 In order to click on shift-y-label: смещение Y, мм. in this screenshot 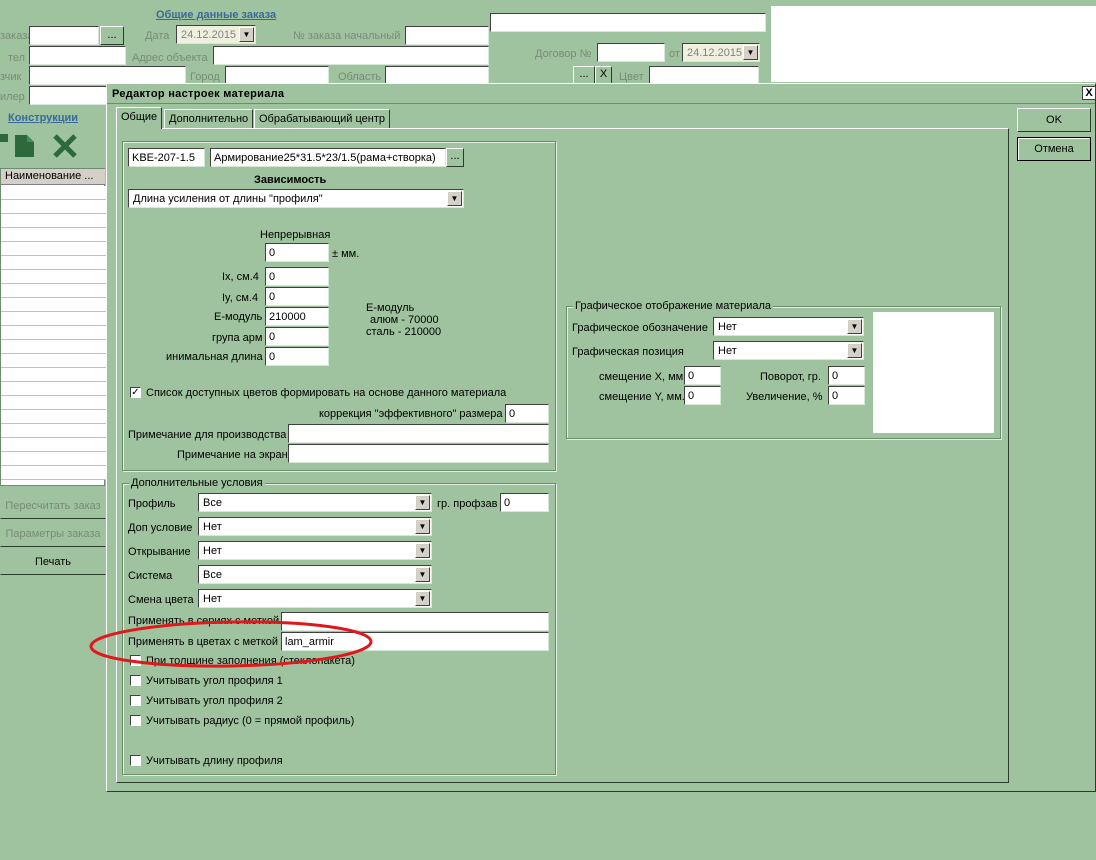, I will do `click(642, 397)`.